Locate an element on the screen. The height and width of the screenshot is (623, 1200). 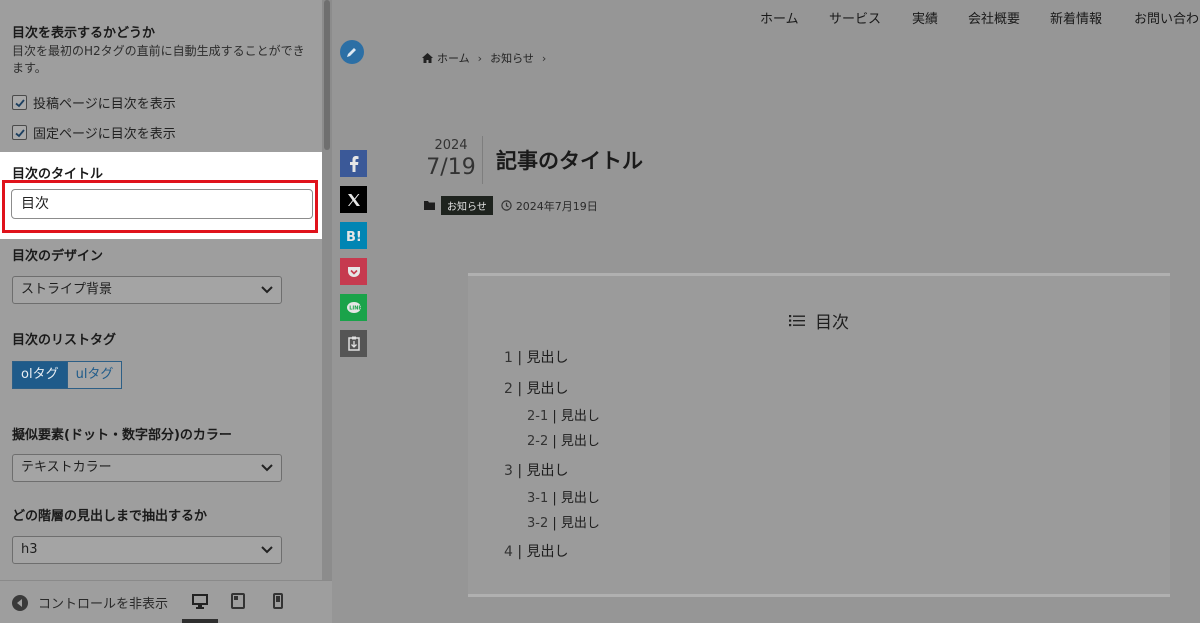
copy-link-button is located at coordinates (353, 343).